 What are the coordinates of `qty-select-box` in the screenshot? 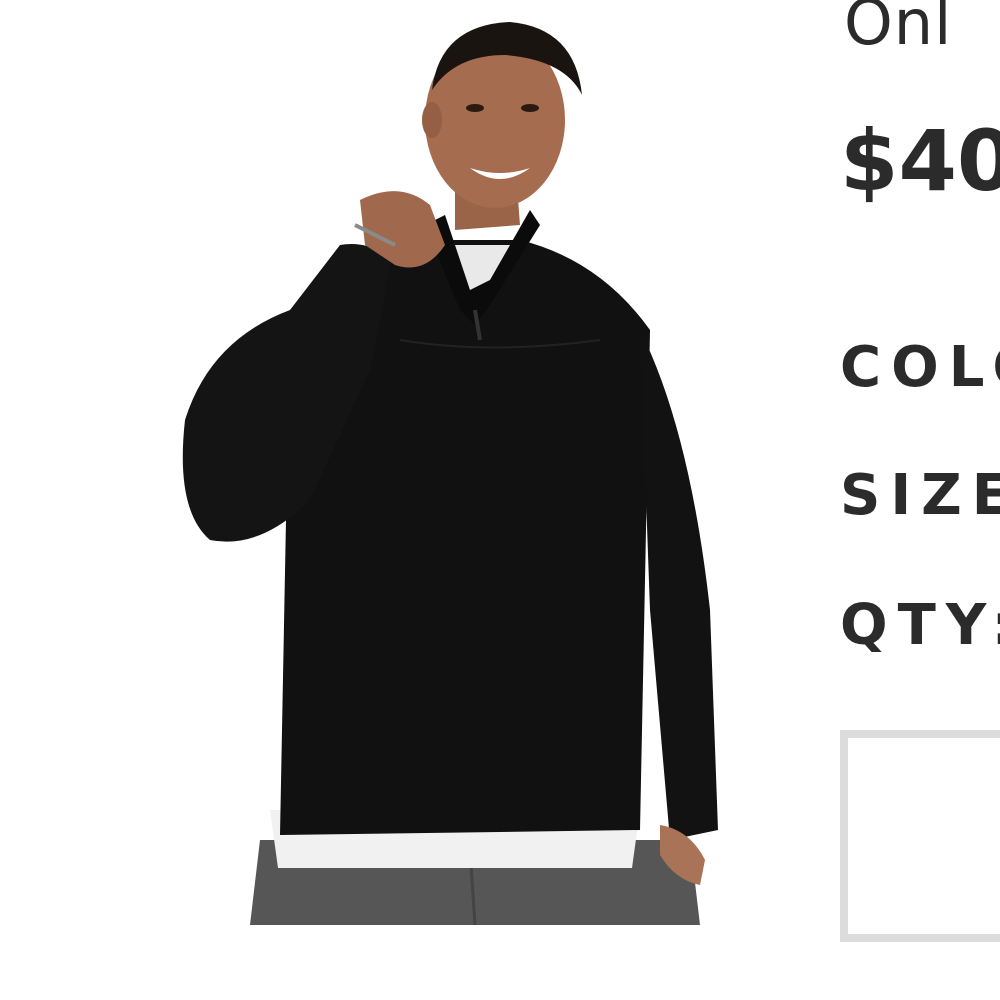 It's located at (920, 836).